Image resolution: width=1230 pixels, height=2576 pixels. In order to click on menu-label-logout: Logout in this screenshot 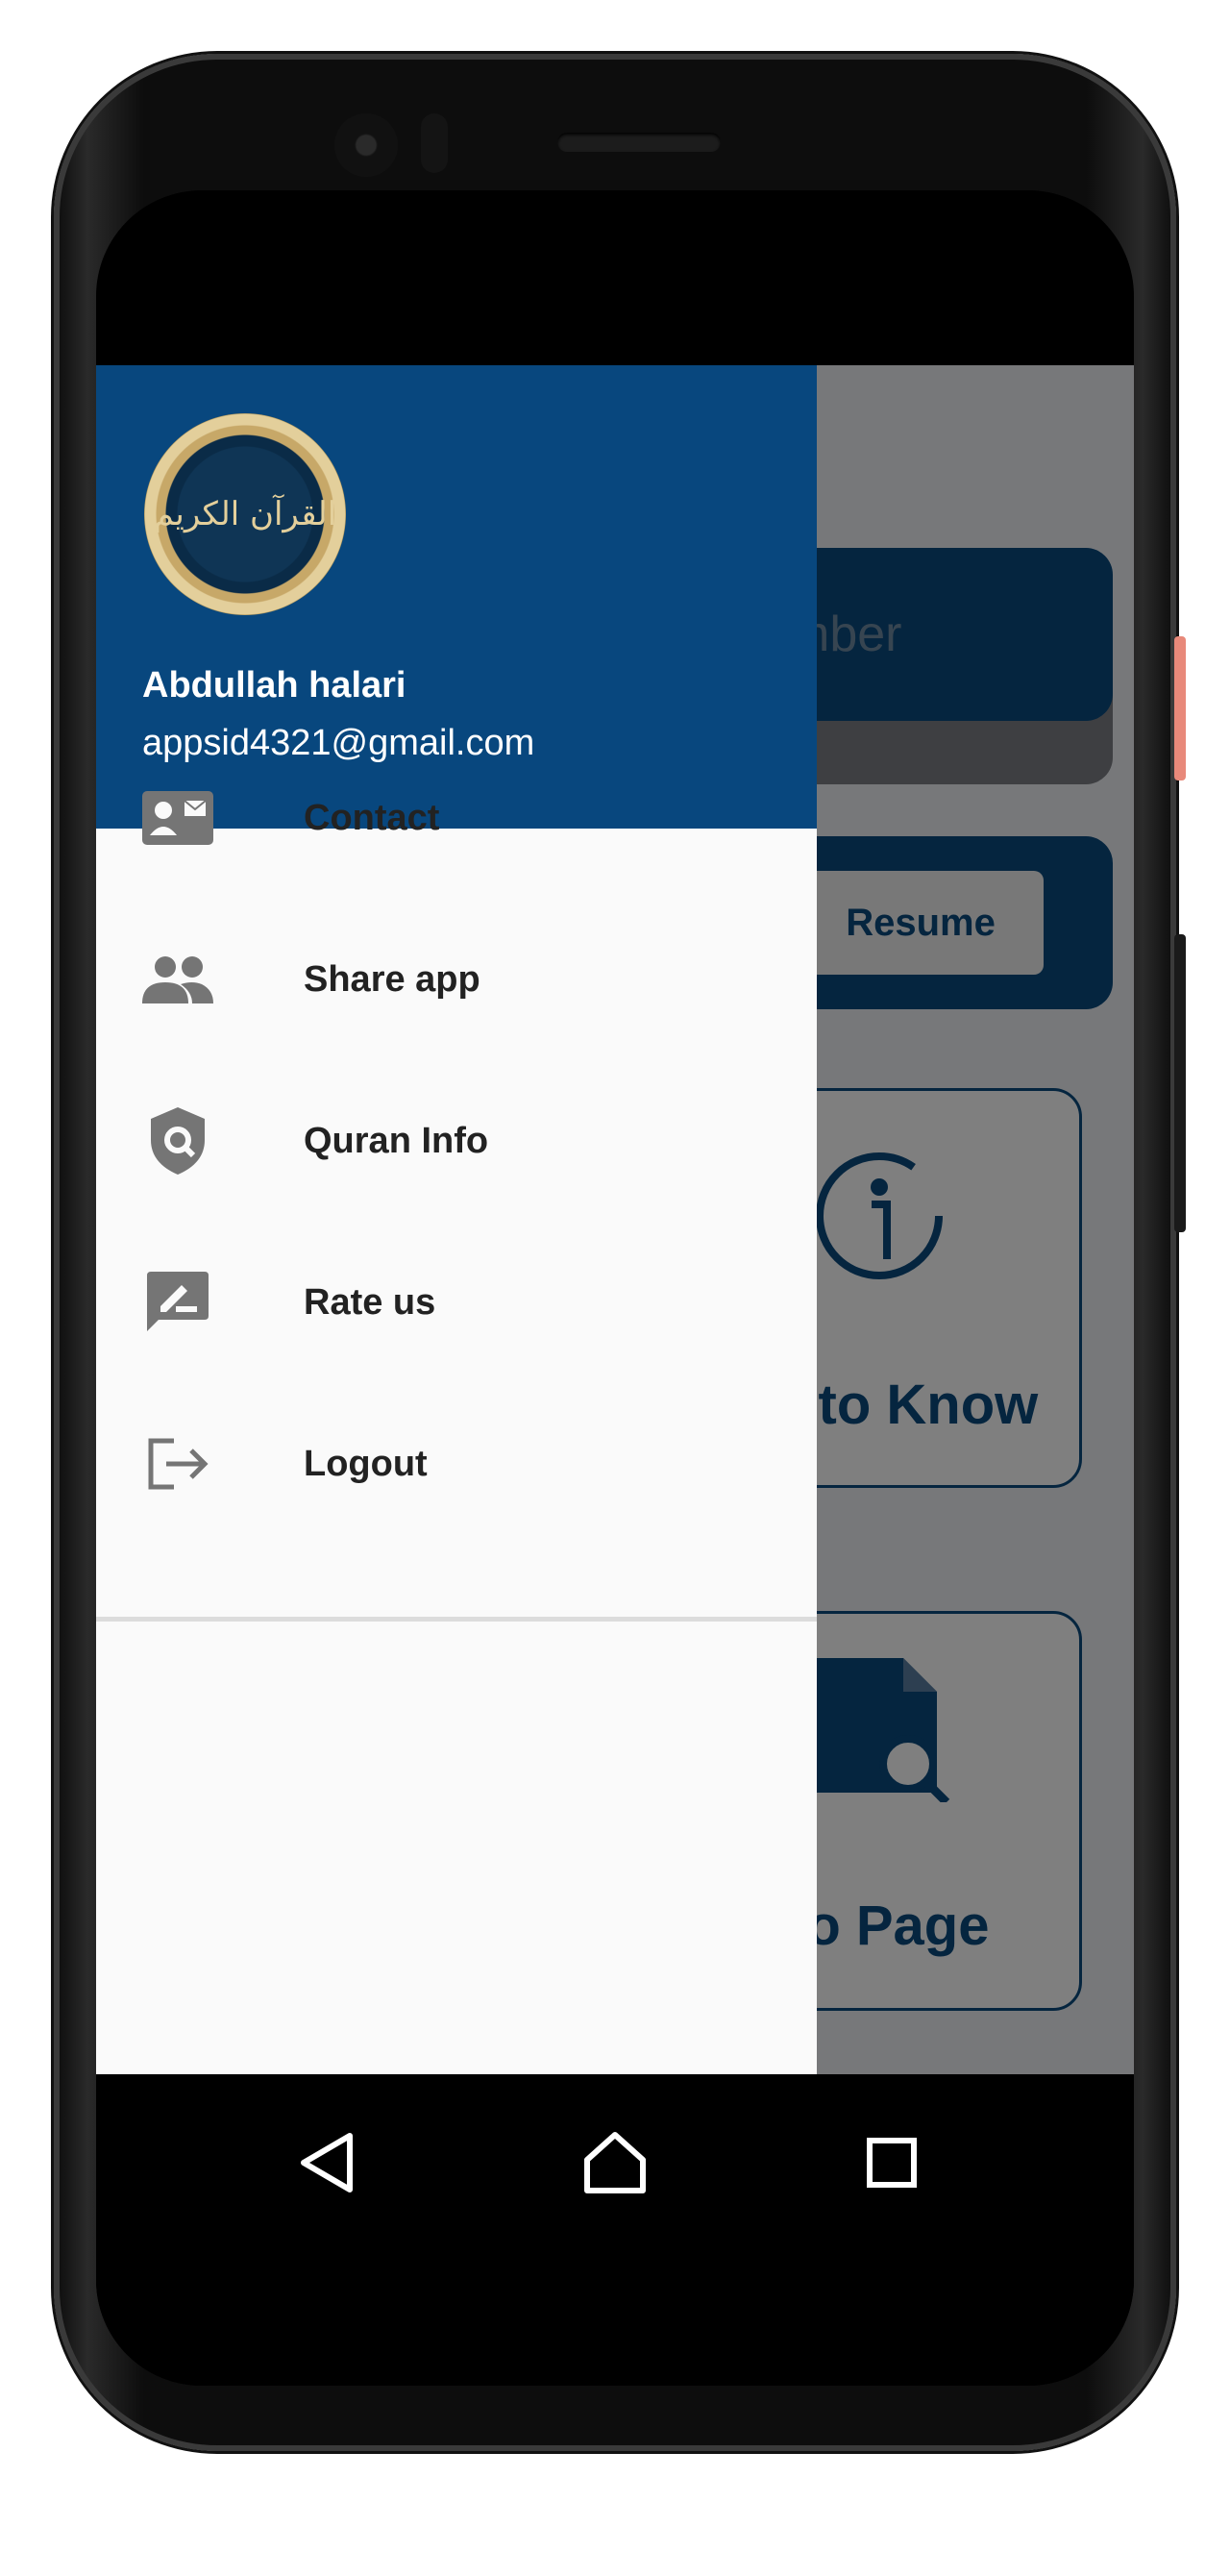, I will do `click(366, 1464)`.